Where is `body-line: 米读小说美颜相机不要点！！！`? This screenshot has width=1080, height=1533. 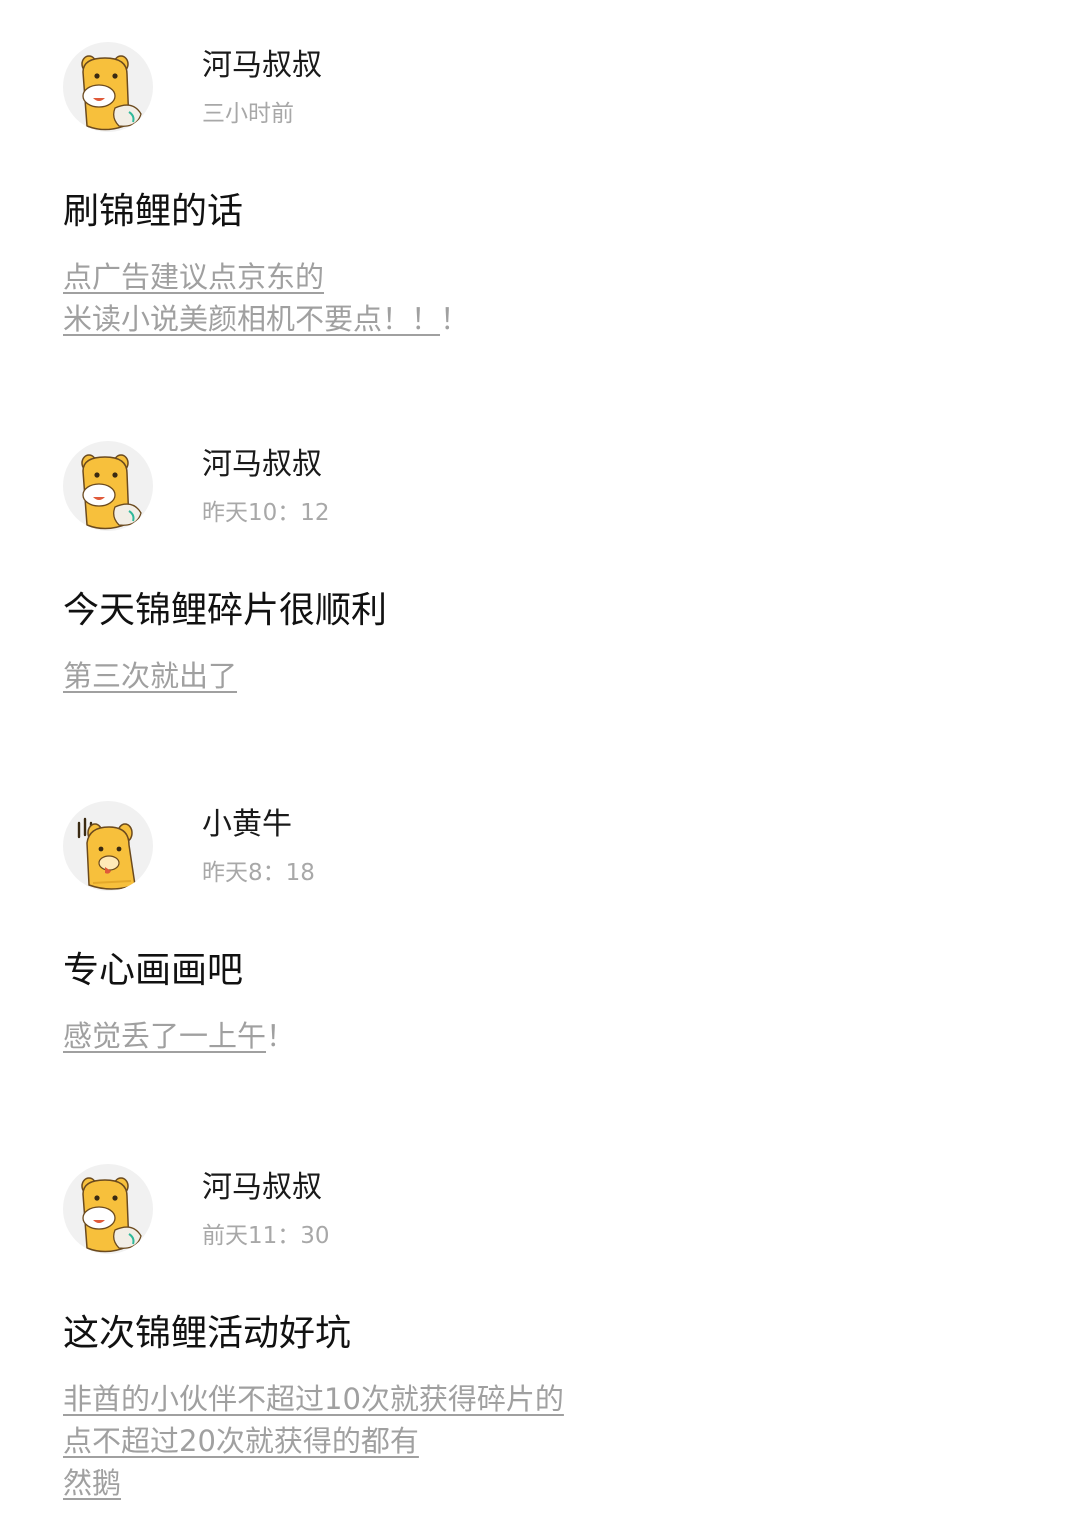 body-line: 米读小说美颜相机不要点！！！ is located at coordinates (266, 319).